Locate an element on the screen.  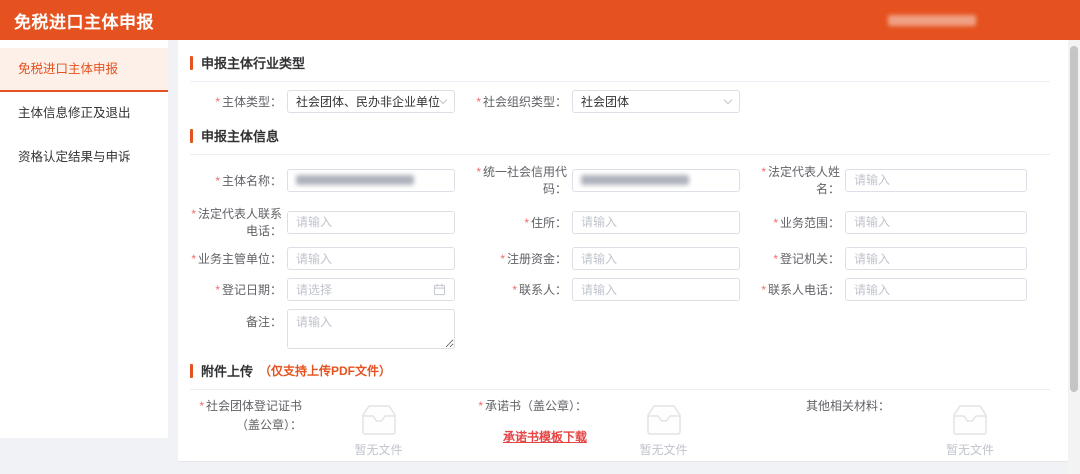
business-scope-input is located at coordinates (936, 222).